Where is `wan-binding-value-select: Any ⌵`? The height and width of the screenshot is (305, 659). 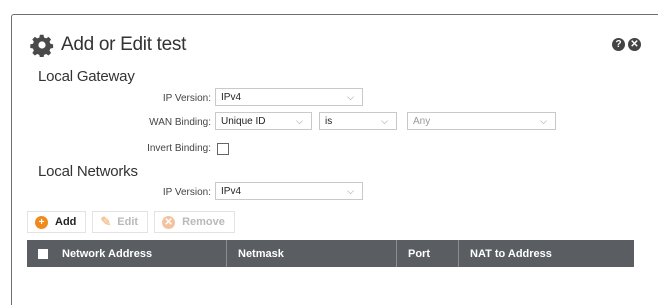
wan-binding-value-select: Any ⌵ is located at coordinates (481, 121).